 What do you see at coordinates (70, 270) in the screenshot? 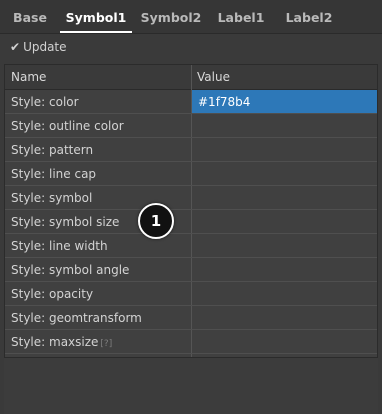
I see `property-name: Style: symbol angle` at bounding box center [70, 270].